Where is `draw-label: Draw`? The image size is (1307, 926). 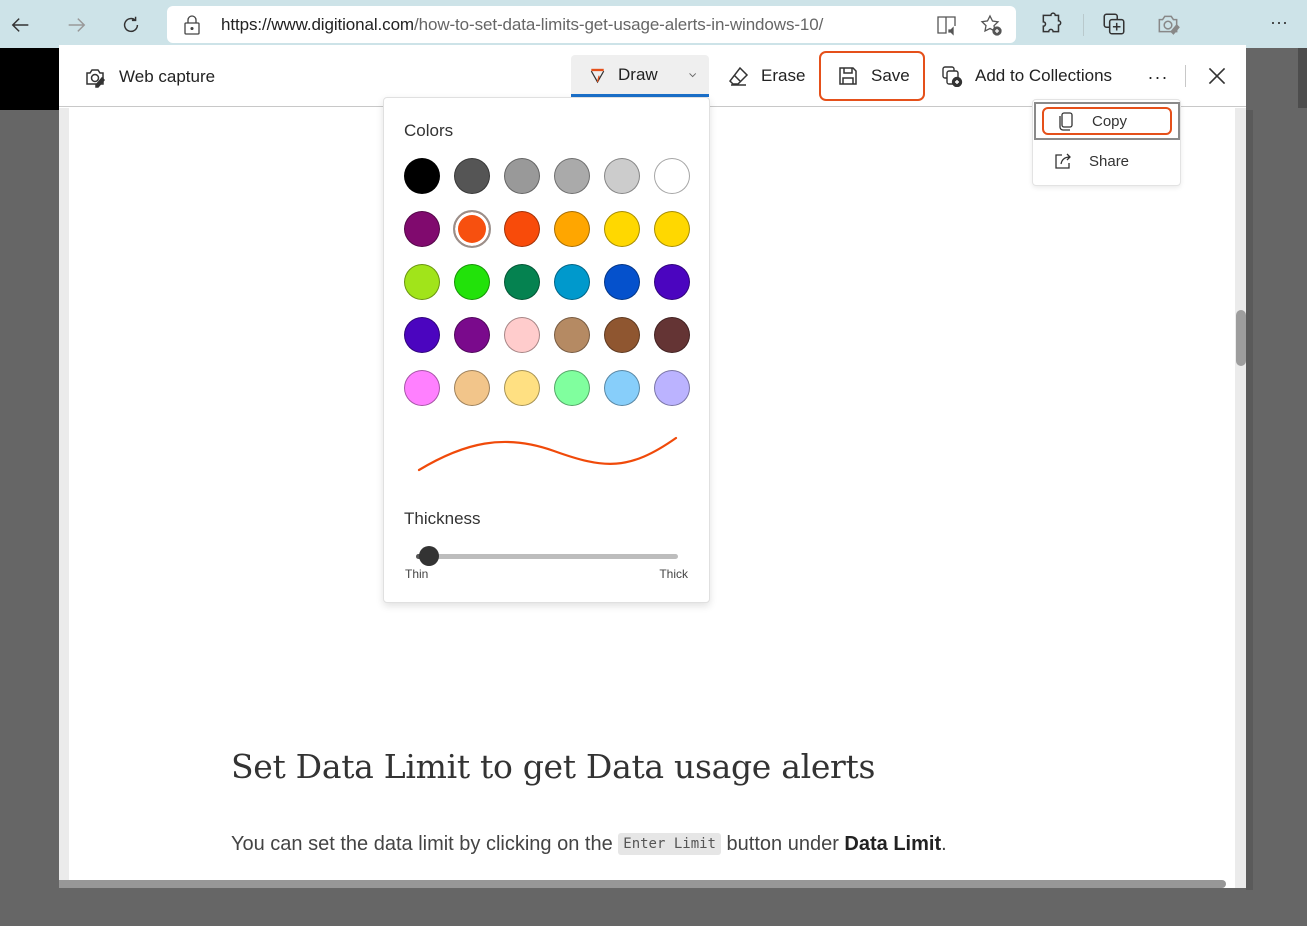
draw-label: Draw is located at coordinates (638, 74).